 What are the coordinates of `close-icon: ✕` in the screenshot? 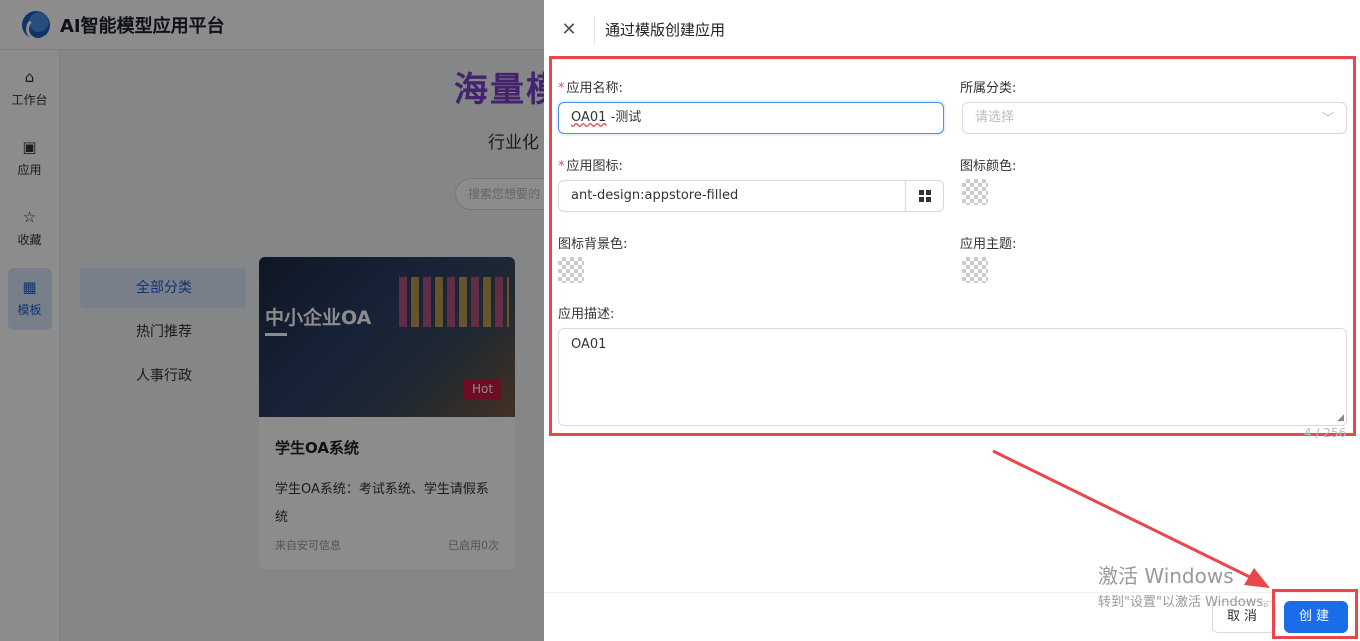 It's located at (569, 29).